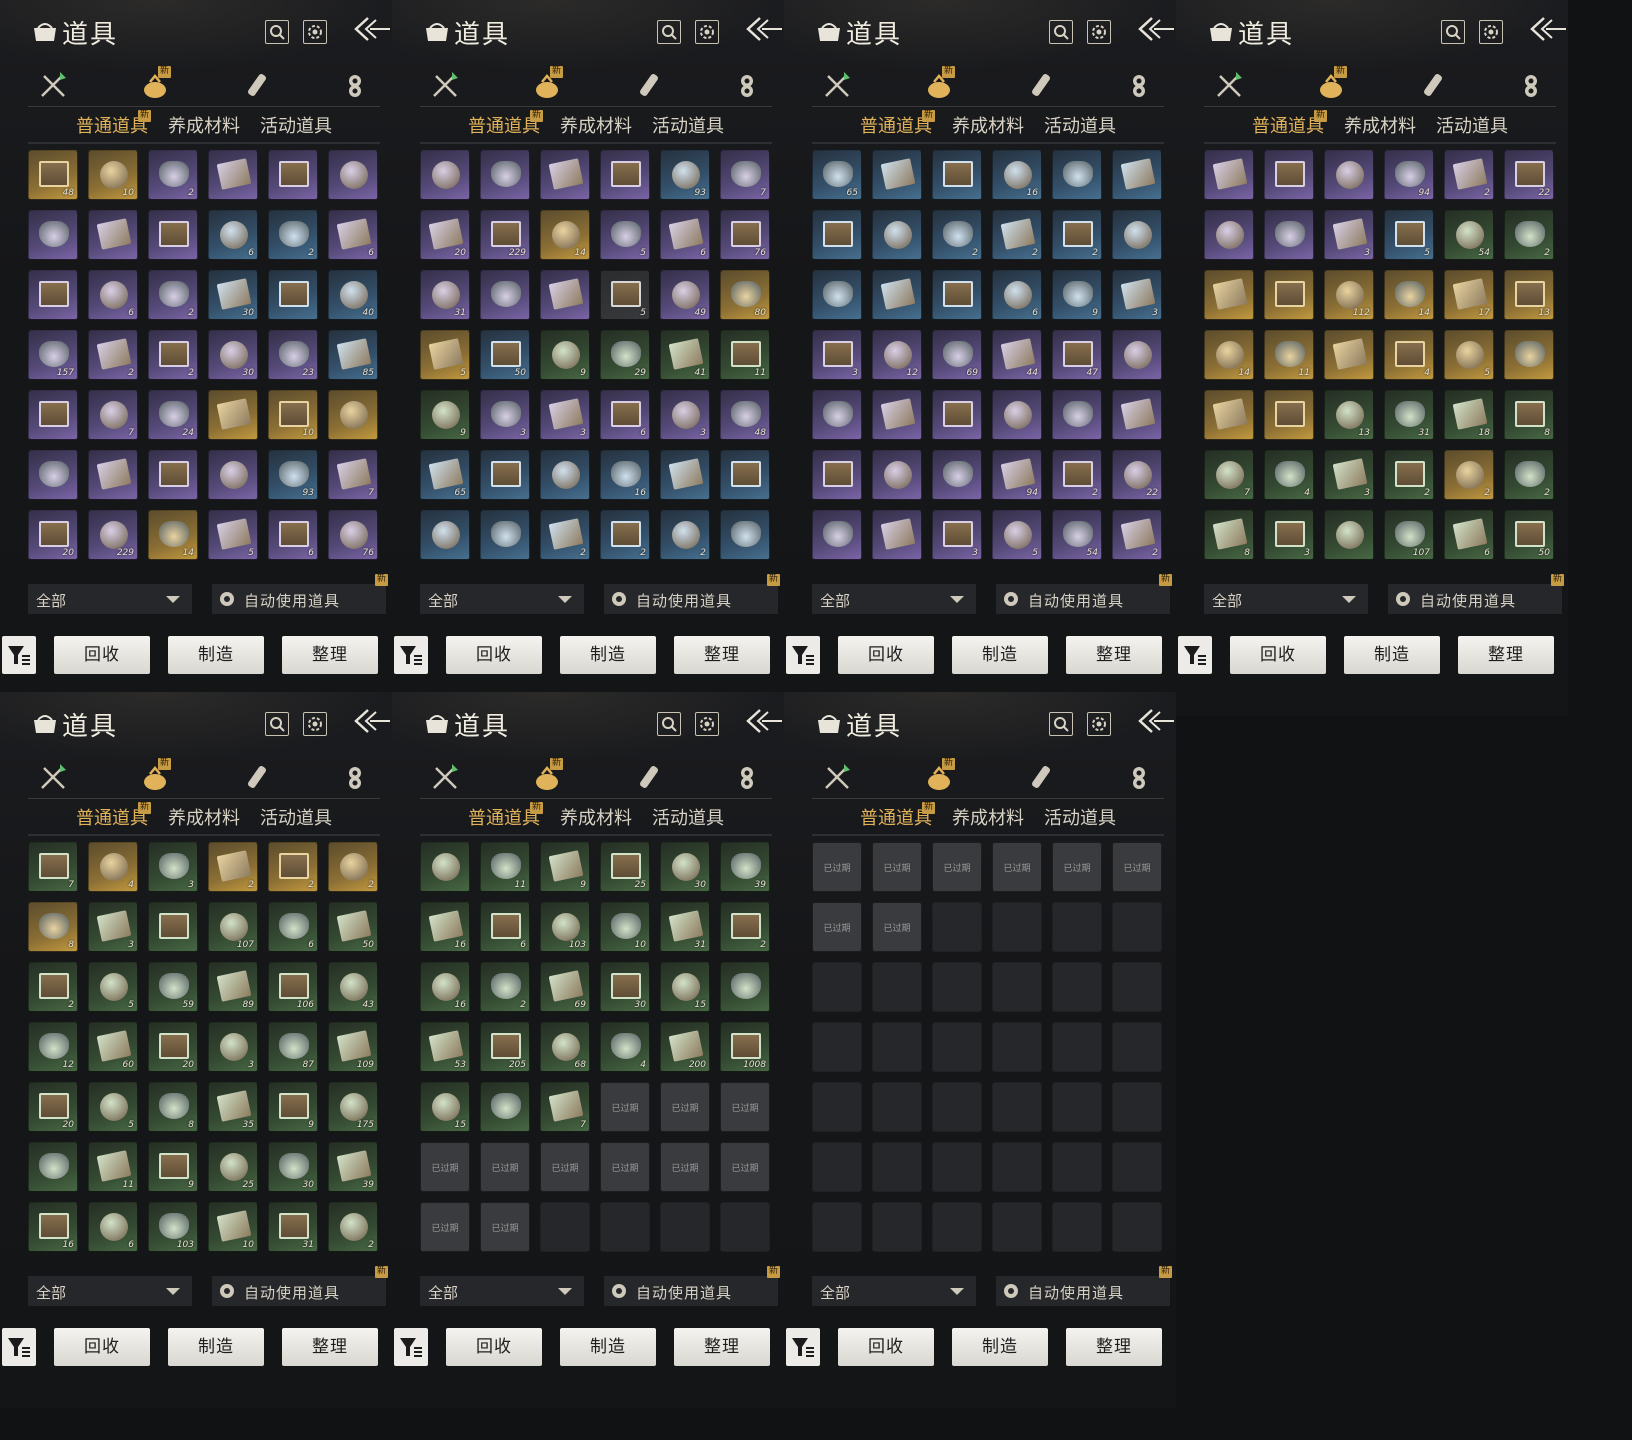  What do you see at coordinates (1529, 295) in the screenshot?
I see `inventory-item-slot: 13` at bounding box center [1529, 295].